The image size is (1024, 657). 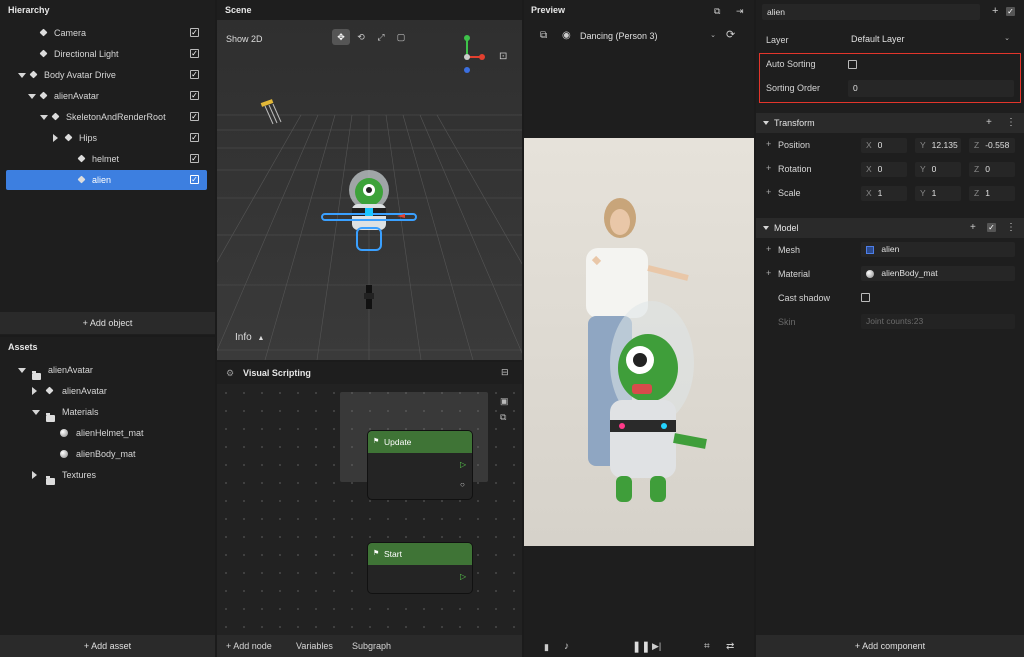 What do you see at coordinates (106, 412) in the screenshot?
I see `asset-item: Materials` at bounding box center [106, 412].